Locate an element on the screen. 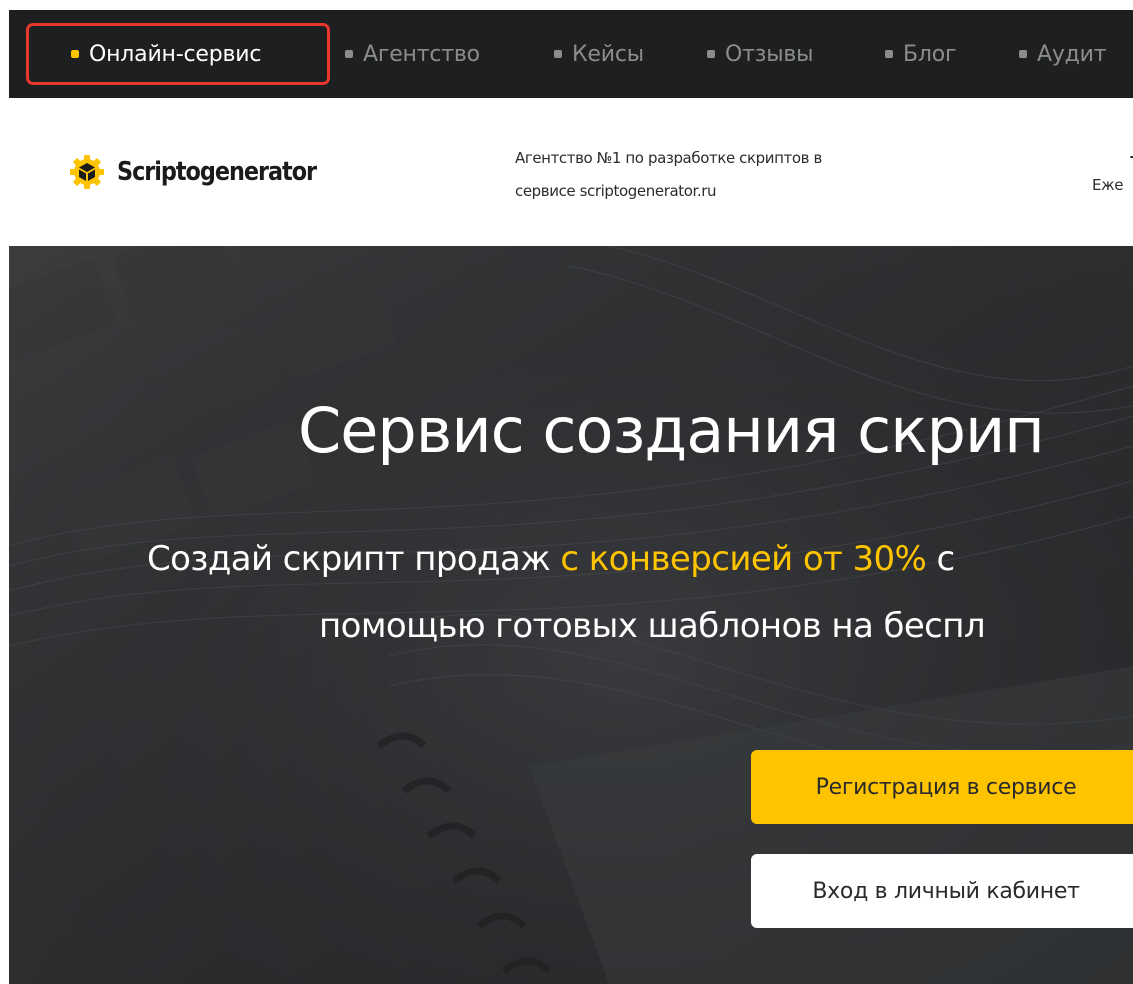 Image resolution: width=1133 pixels, height=984 pixels. login-button: Вход в личный кабинет is located at coordinates (942, 891).